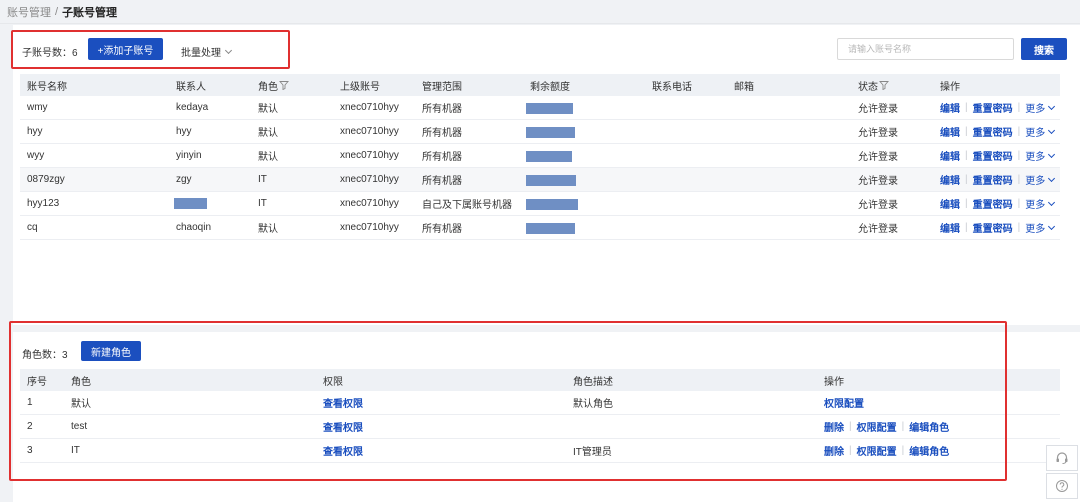  I want to click on column-header-phone: 联系电话, so click(672, 87).